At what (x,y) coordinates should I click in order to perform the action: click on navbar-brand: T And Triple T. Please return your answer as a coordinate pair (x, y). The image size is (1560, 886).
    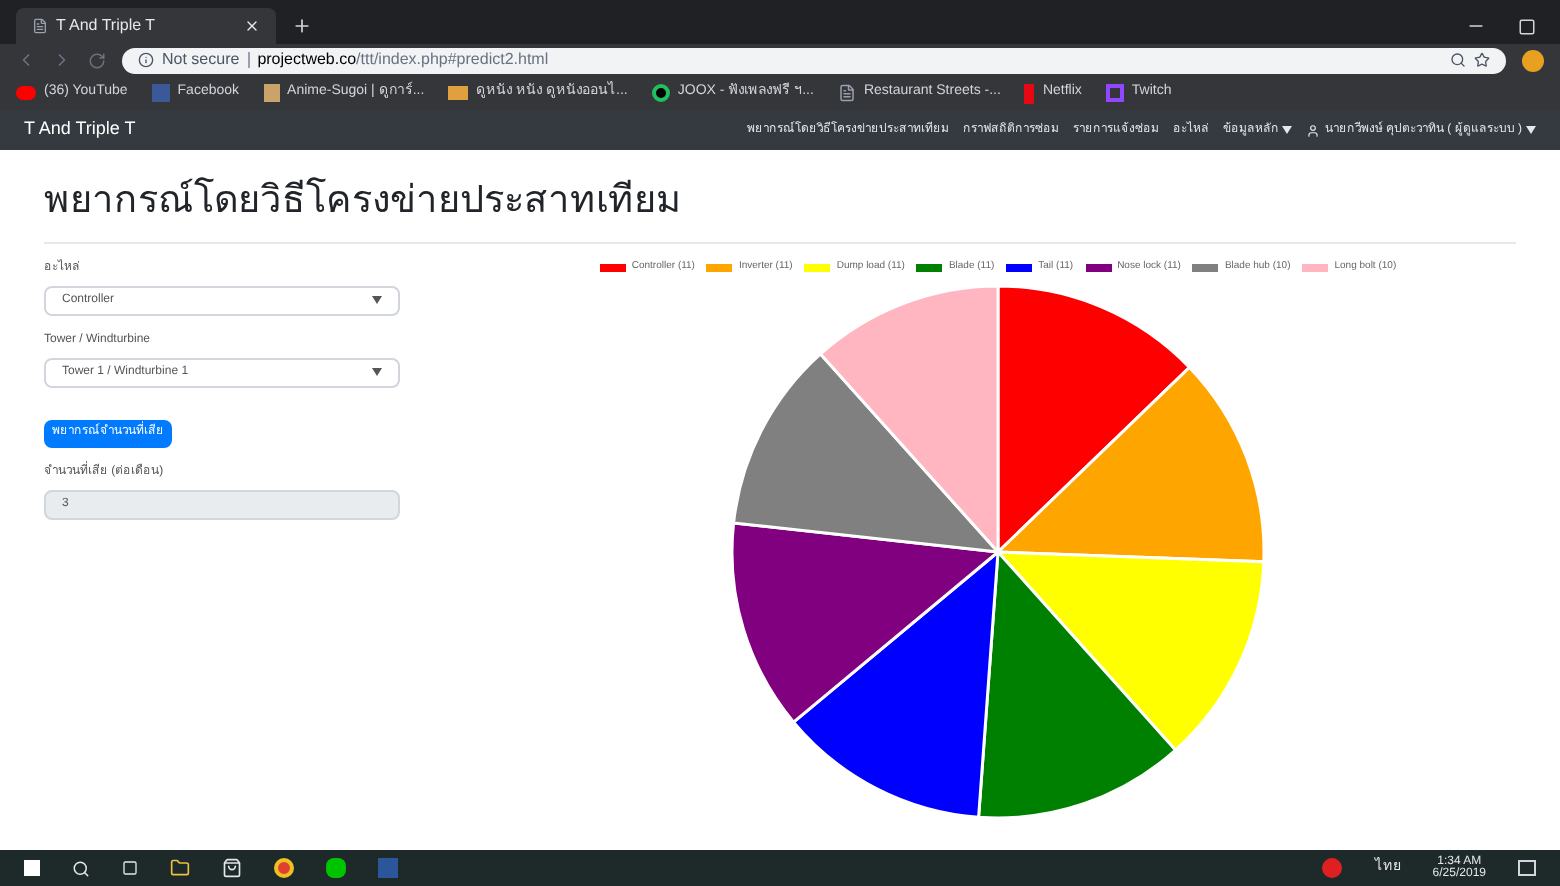
    Looking at the image, I should click on (80, 130).